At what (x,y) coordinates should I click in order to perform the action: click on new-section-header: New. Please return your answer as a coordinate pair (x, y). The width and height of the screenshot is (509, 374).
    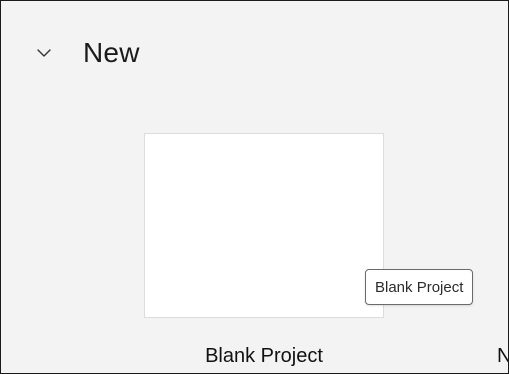
    Looking at the image, I should click on (87, 53).